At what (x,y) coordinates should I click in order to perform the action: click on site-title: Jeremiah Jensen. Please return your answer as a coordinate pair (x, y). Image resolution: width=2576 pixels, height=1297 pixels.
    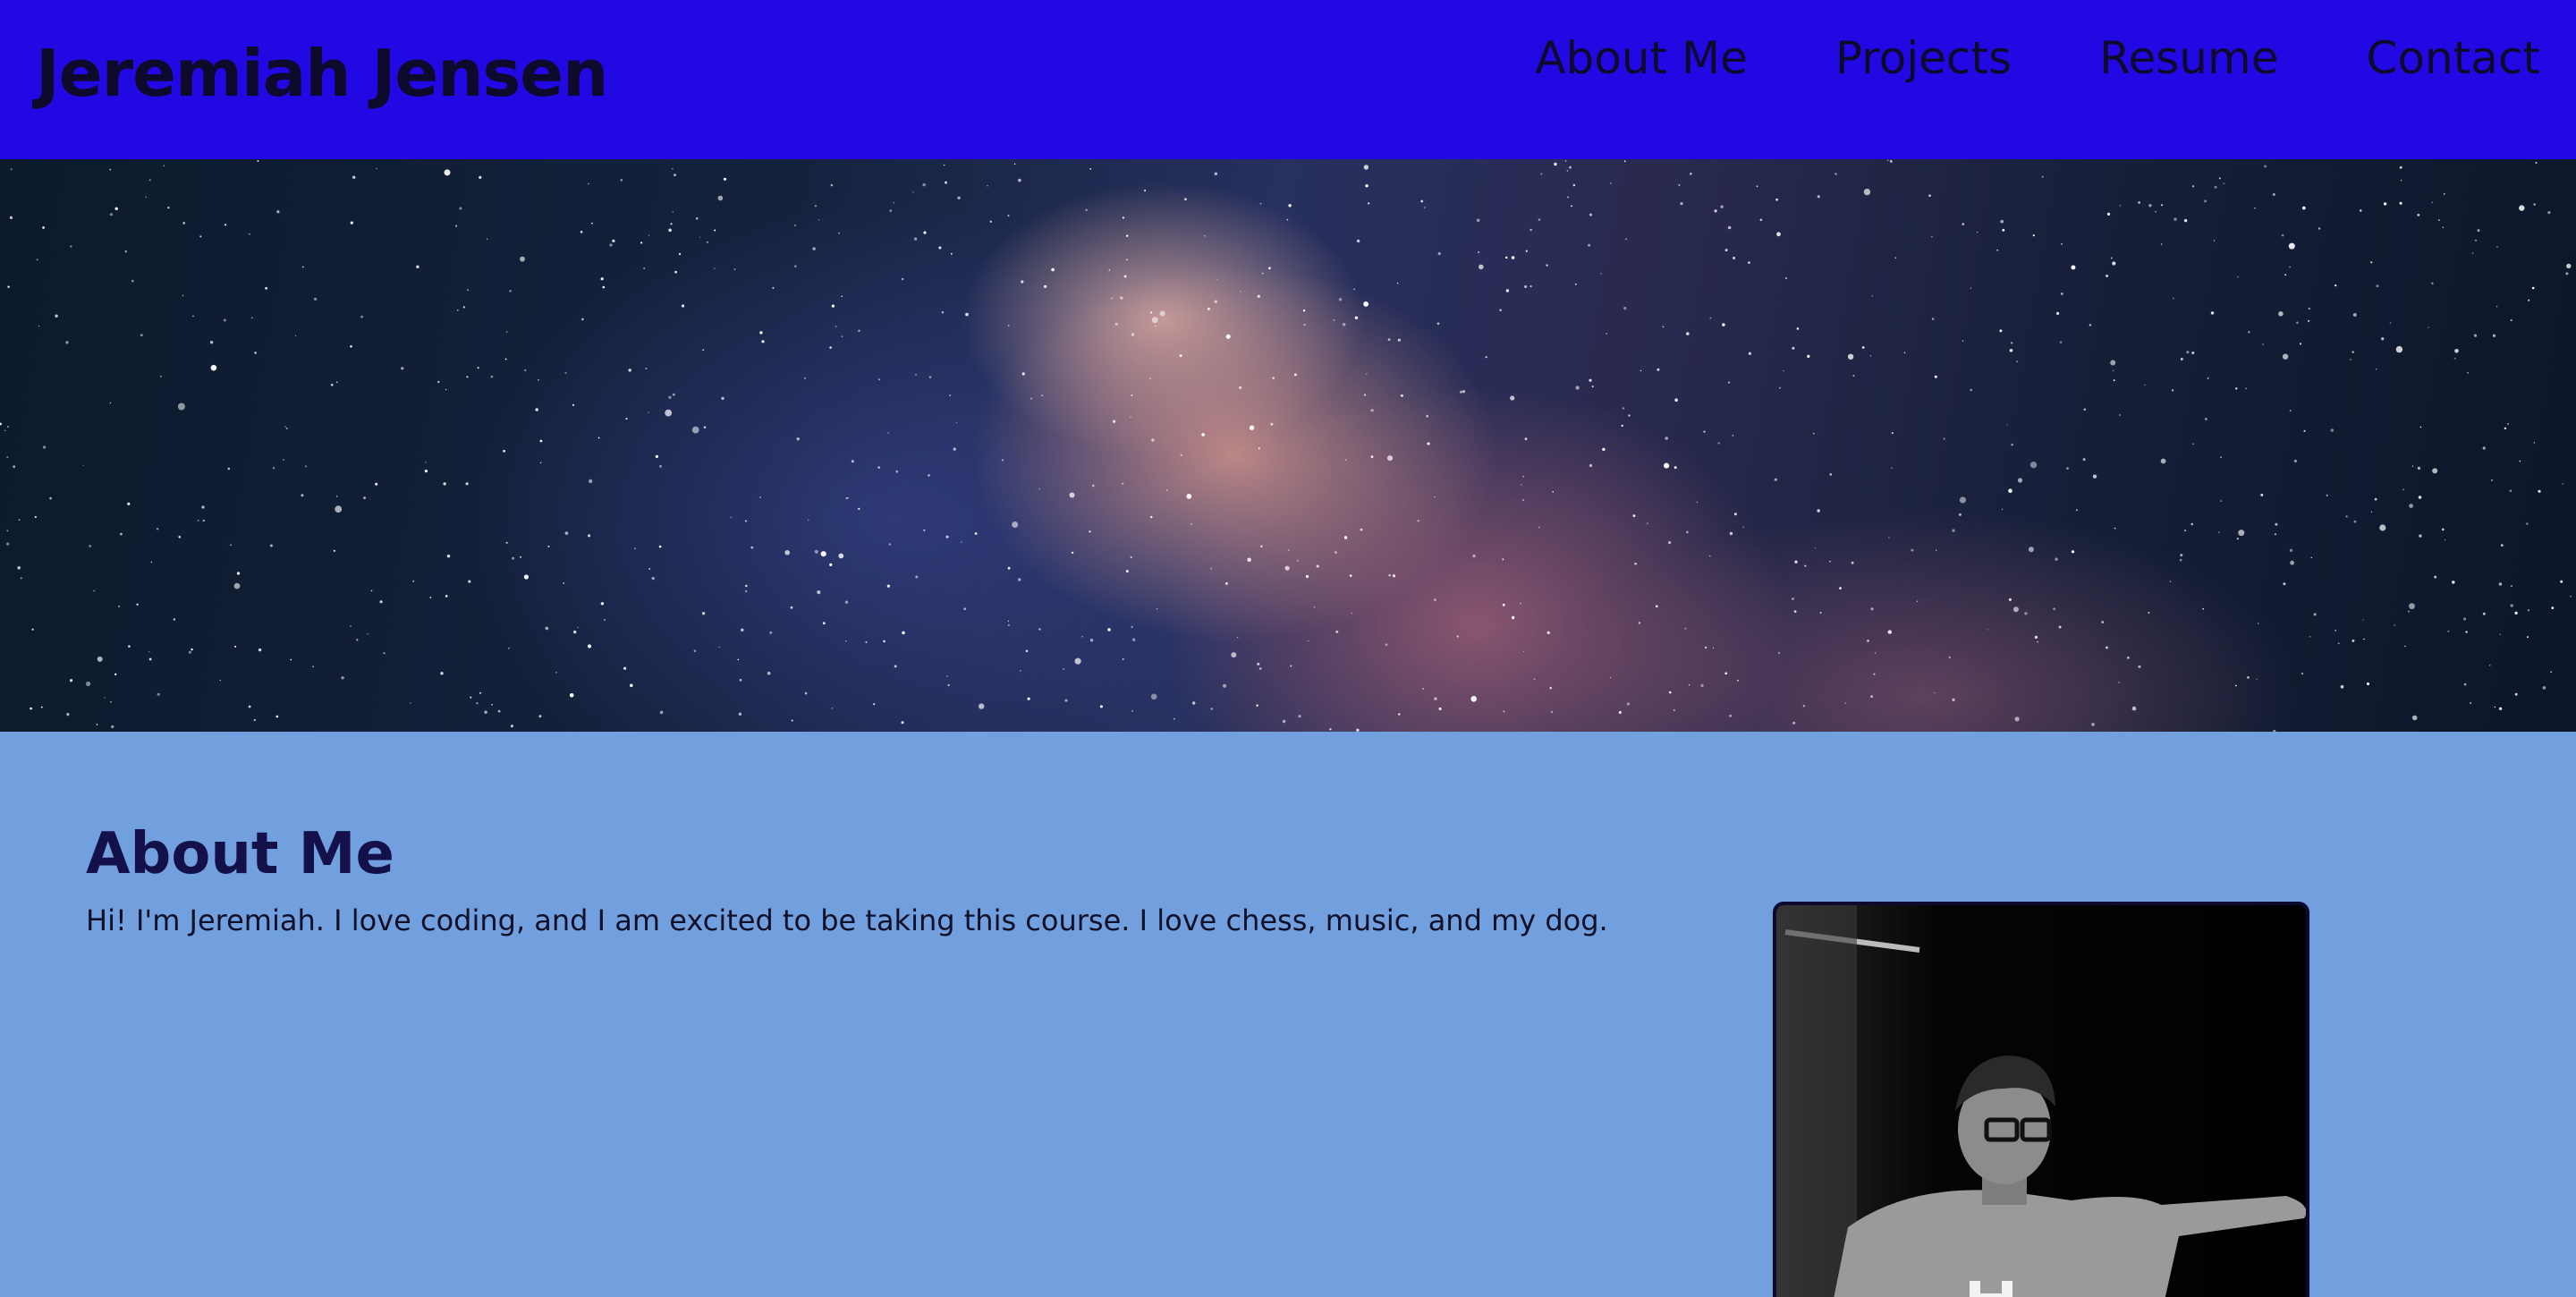
    Looking at the image, I should click on (322, 73).